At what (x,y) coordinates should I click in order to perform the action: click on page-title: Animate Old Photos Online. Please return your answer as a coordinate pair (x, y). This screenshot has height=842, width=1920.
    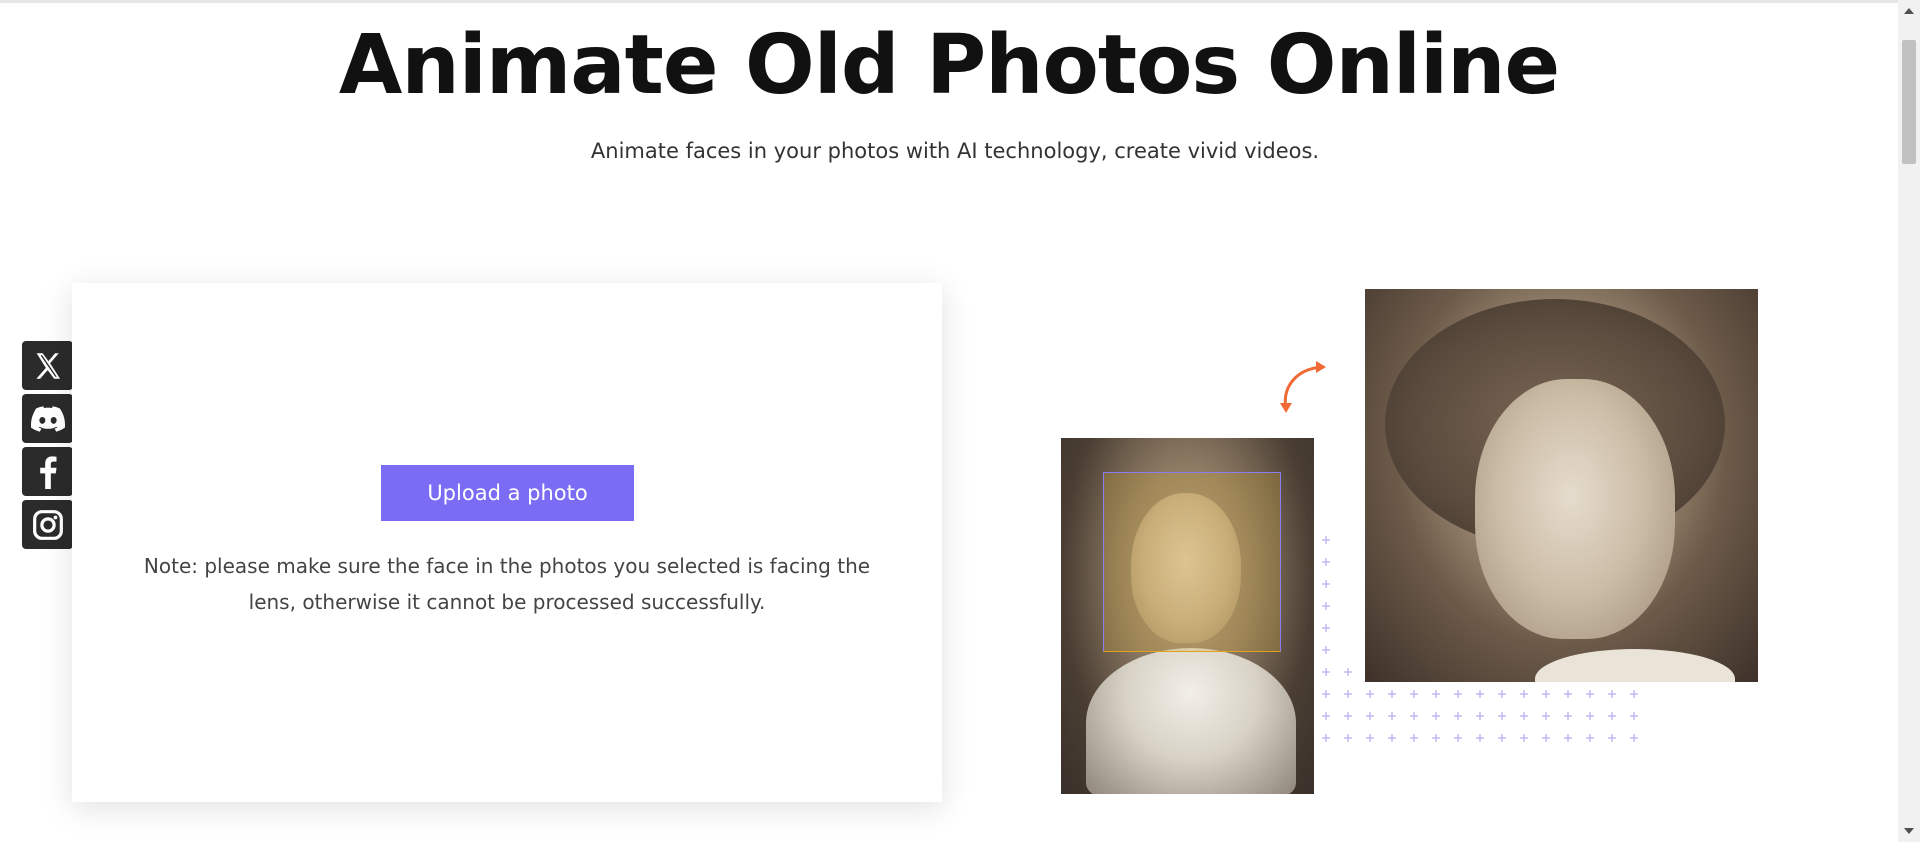
    Looking at the image, I should click on (949, 65).